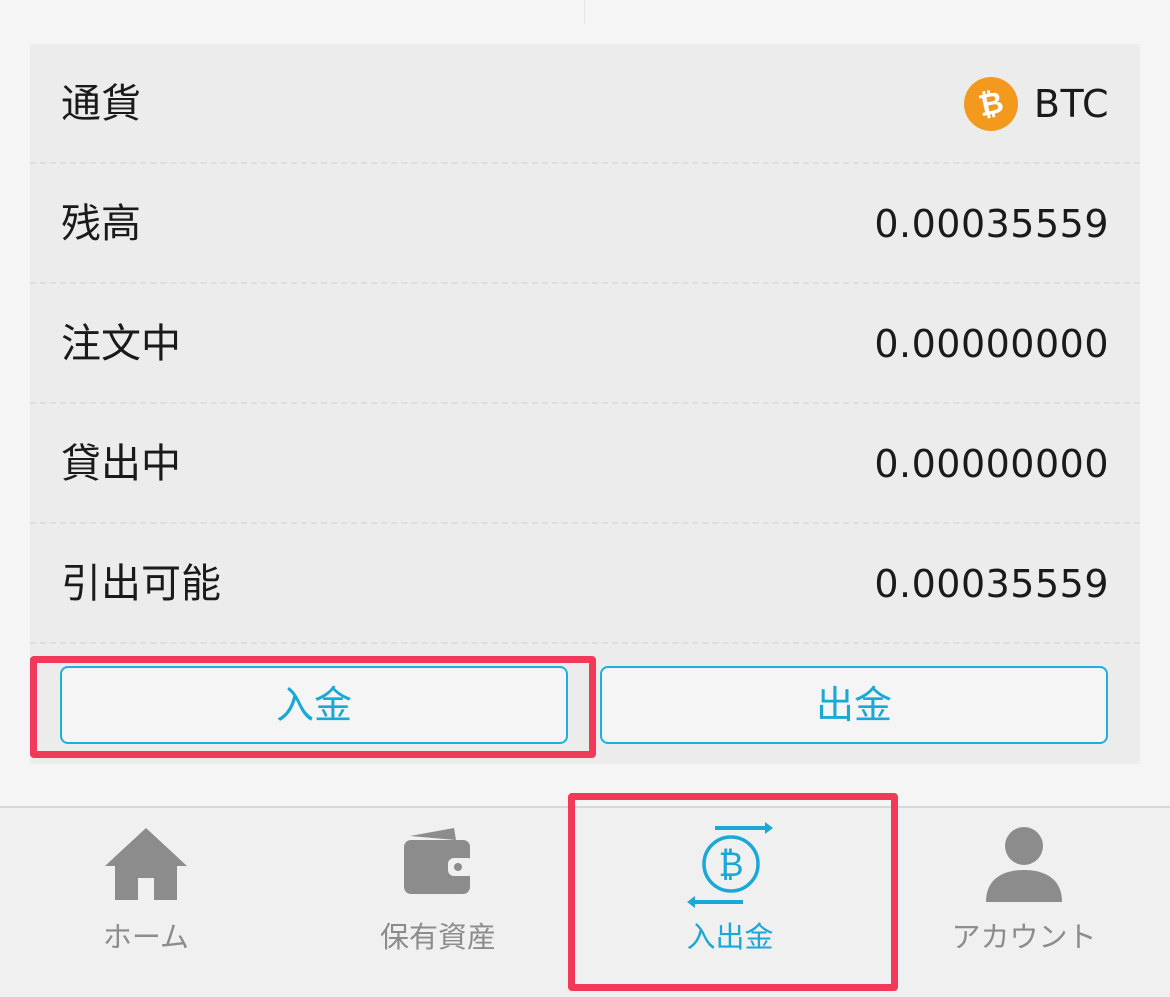  Describe the element at coordinates (585, 224) in the screenshot. I see `balance-row: 残高 0.00035559` at that location.